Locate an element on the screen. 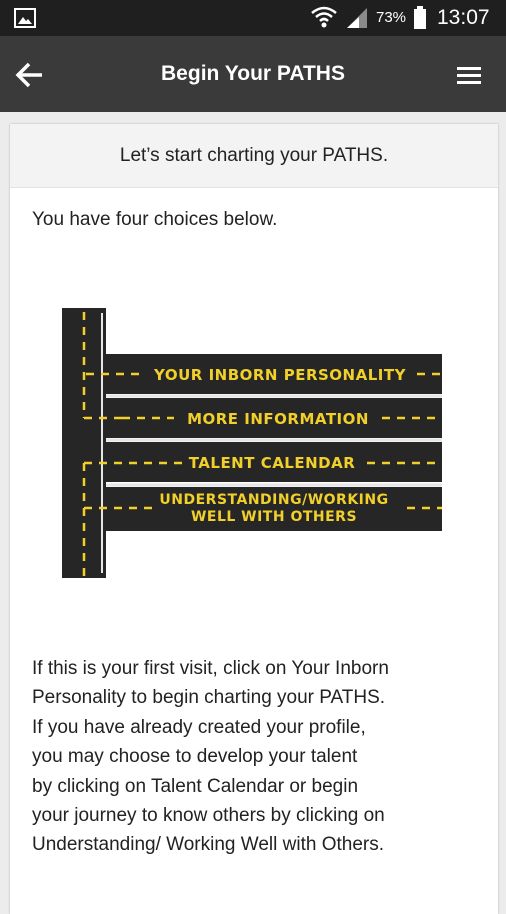  road-understanding-line2: WELL WITH OTHERS is located at coordinates (274, 517).